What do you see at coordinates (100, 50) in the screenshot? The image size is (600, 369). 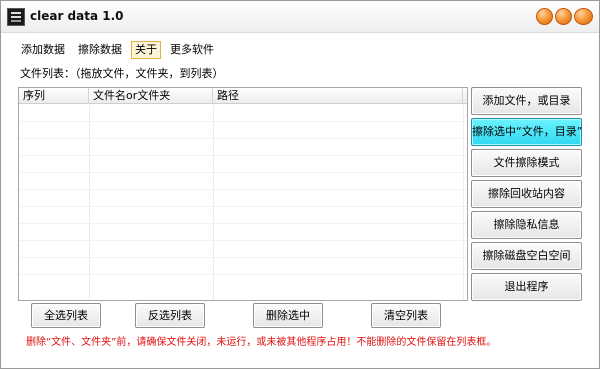 I see `menu-erase-data: 擦除数据` at bounding box center [100, 50].